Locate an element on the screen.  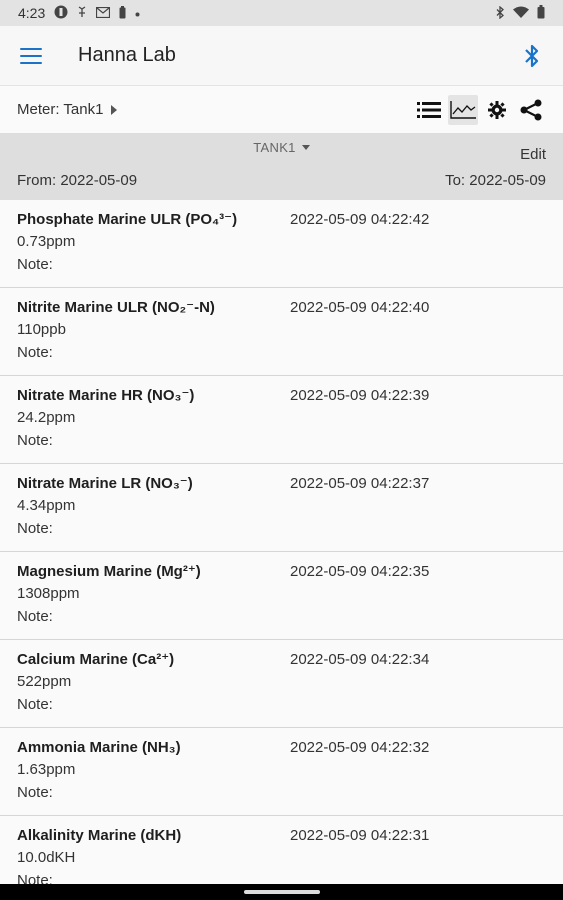
to-date: To: 2022-05-09 is located at coordinates (495, 180).